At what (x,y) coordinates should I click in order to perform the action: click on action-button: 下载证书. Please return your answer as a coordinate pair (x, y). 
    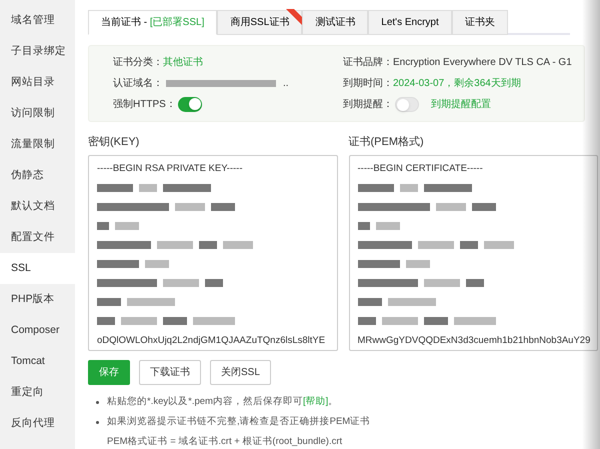
    Looking at the image, I should click on (170, 372).